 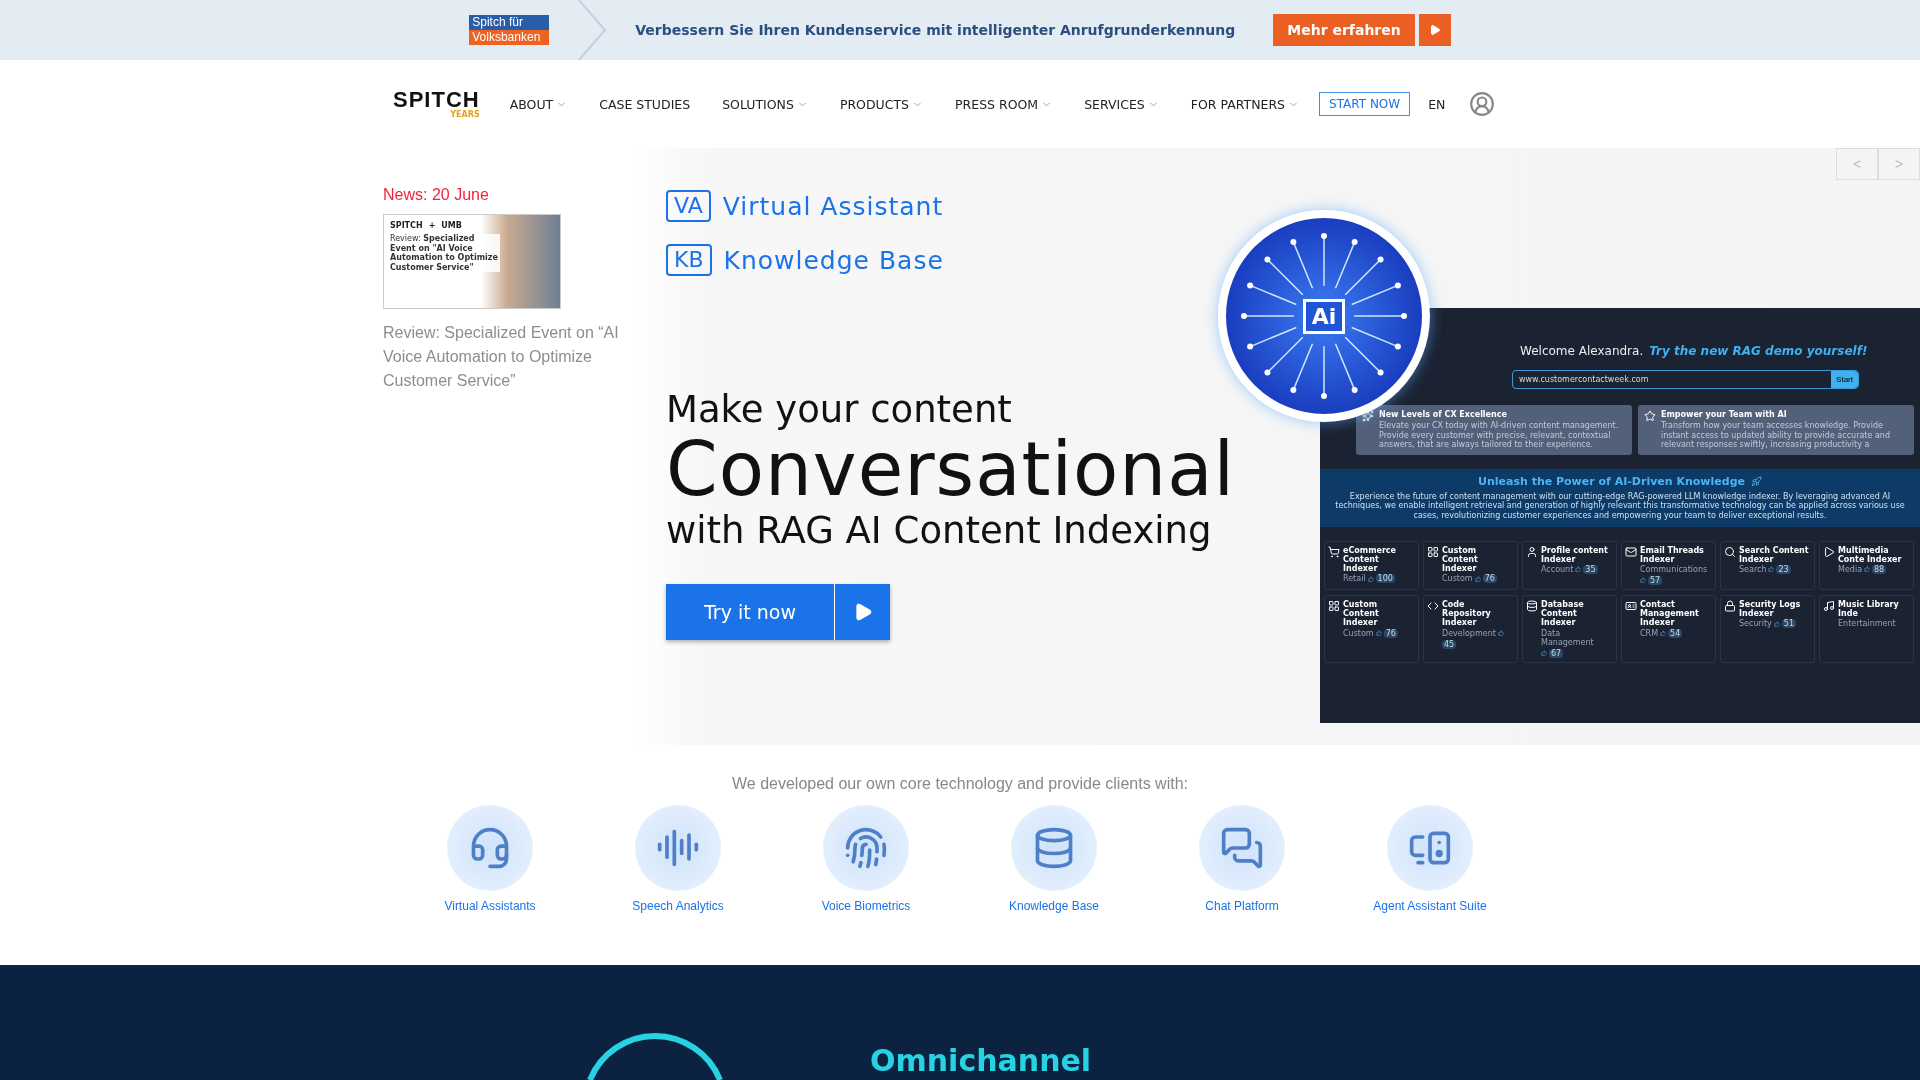 What do you see at coordinates (1753, 569) in the screenshot?
I see `tile-category: Search` at bounding box center [1753, 569].